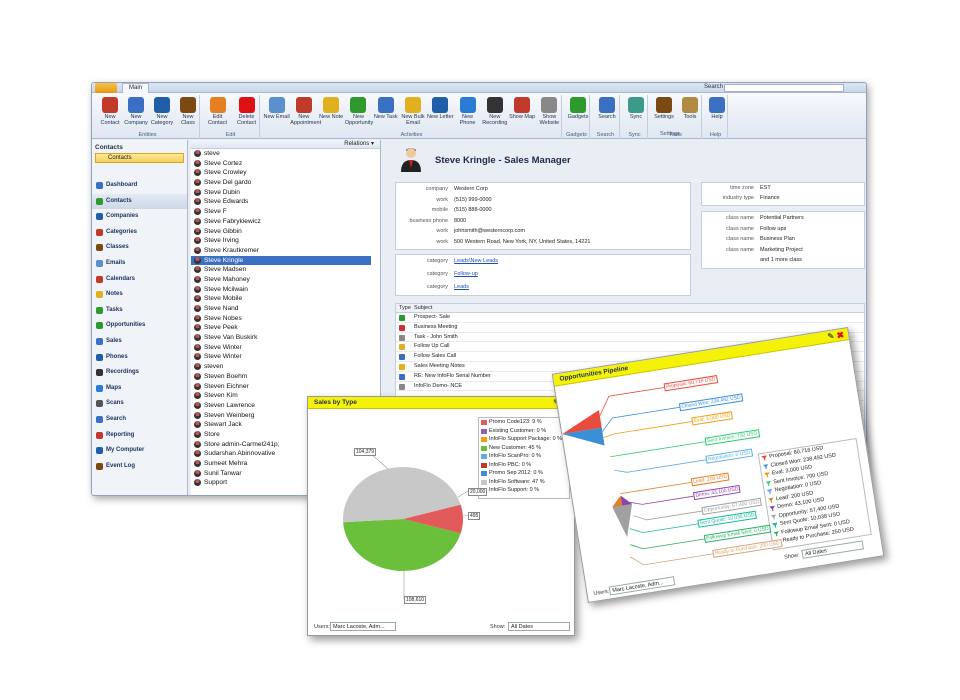  I want to click on nav-item-reporting: Reporting, so click(139, 436).